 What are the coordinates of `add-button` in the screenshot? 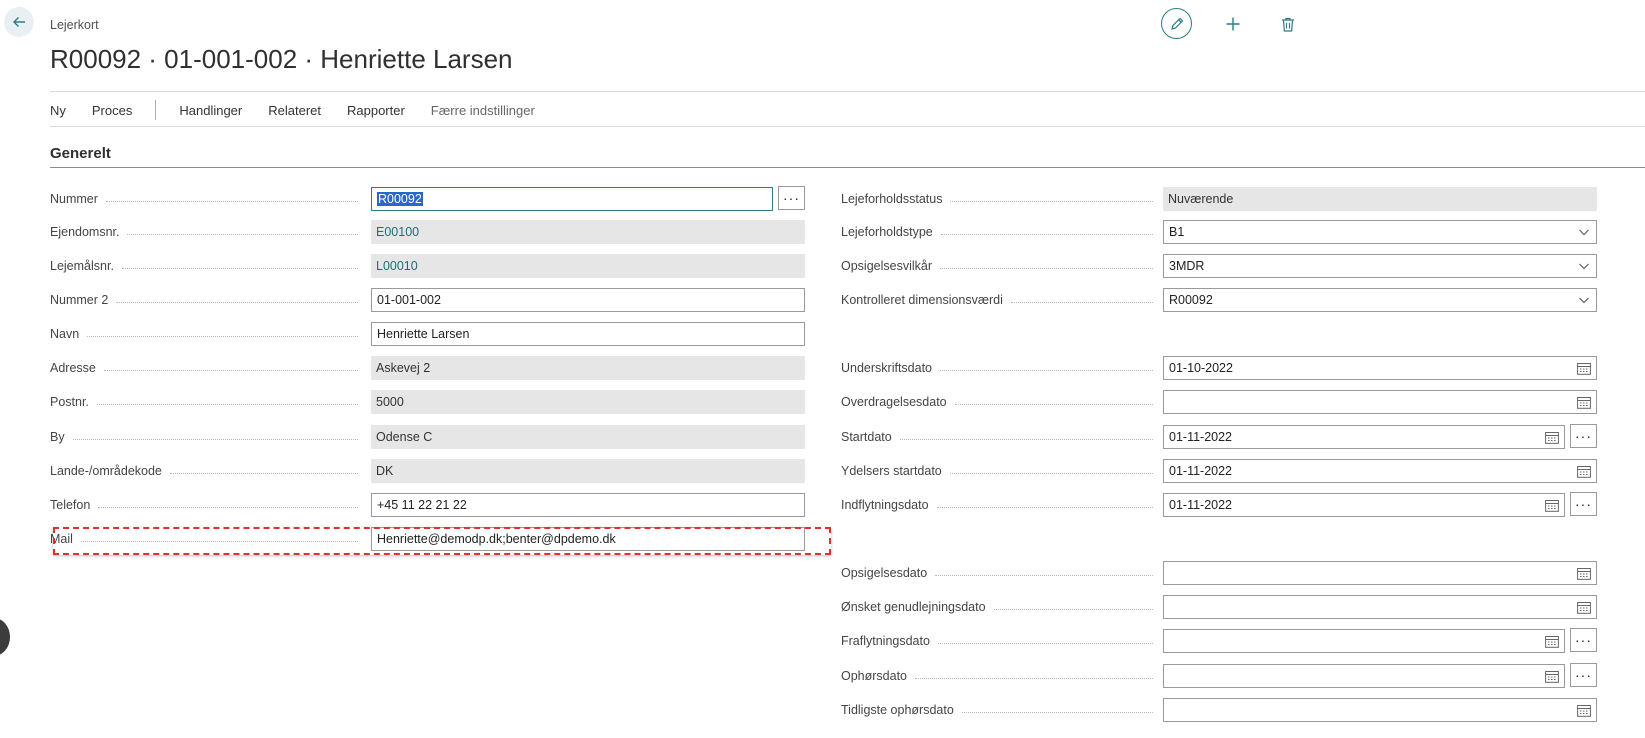 It's located at (1233, 24).